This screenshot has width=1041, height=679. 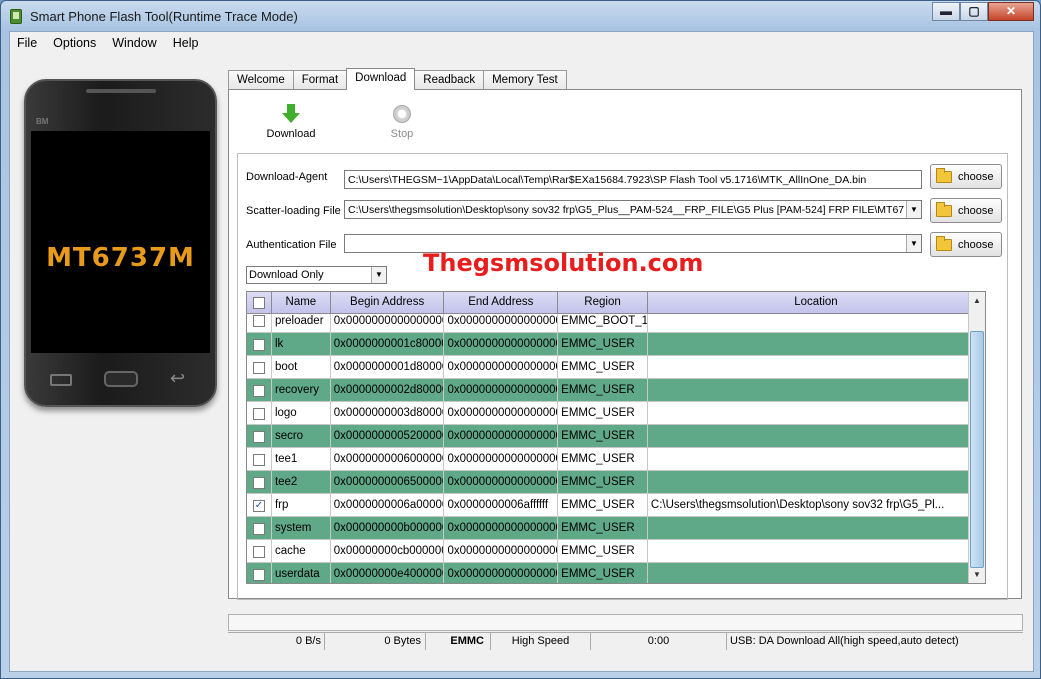 What do you see at coordinates (388, 482) in the screenshot?
I see `cell-begin-address: 0x0000000006500000` at bounding box center [388, 482].